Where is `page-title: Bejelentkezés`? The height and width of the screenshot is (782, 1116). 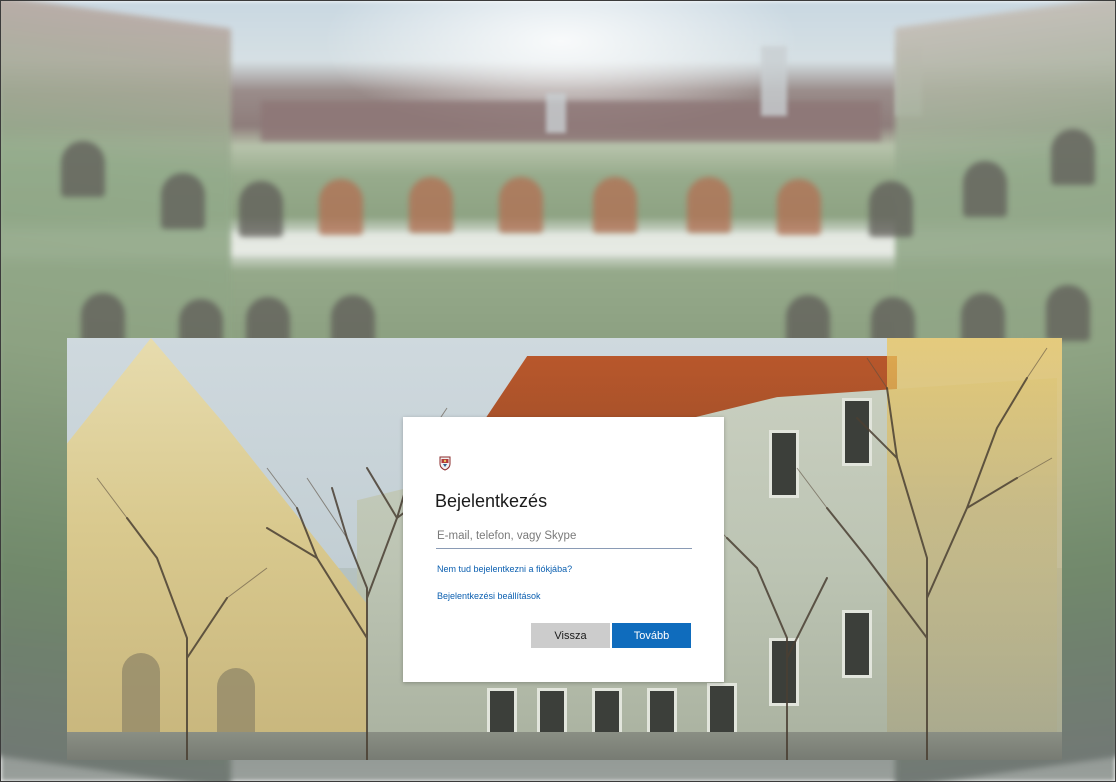
page-title: Bejelentkezés is located at coordinates (491, 501).